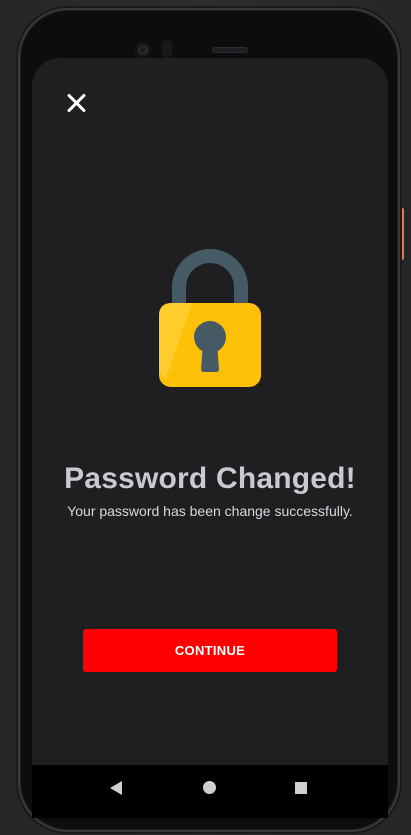 This screenshot has width=411, height=835. I want to click on sensor-icon, so click(167, 49).